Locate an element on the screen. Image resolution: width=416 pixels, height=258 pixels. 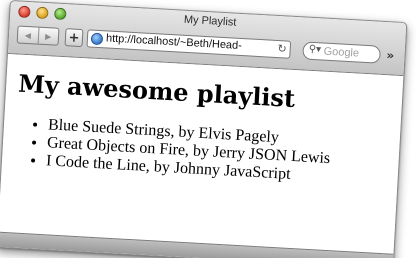
back-arrow-icon: ◀ is located at coordinates (28, 35).